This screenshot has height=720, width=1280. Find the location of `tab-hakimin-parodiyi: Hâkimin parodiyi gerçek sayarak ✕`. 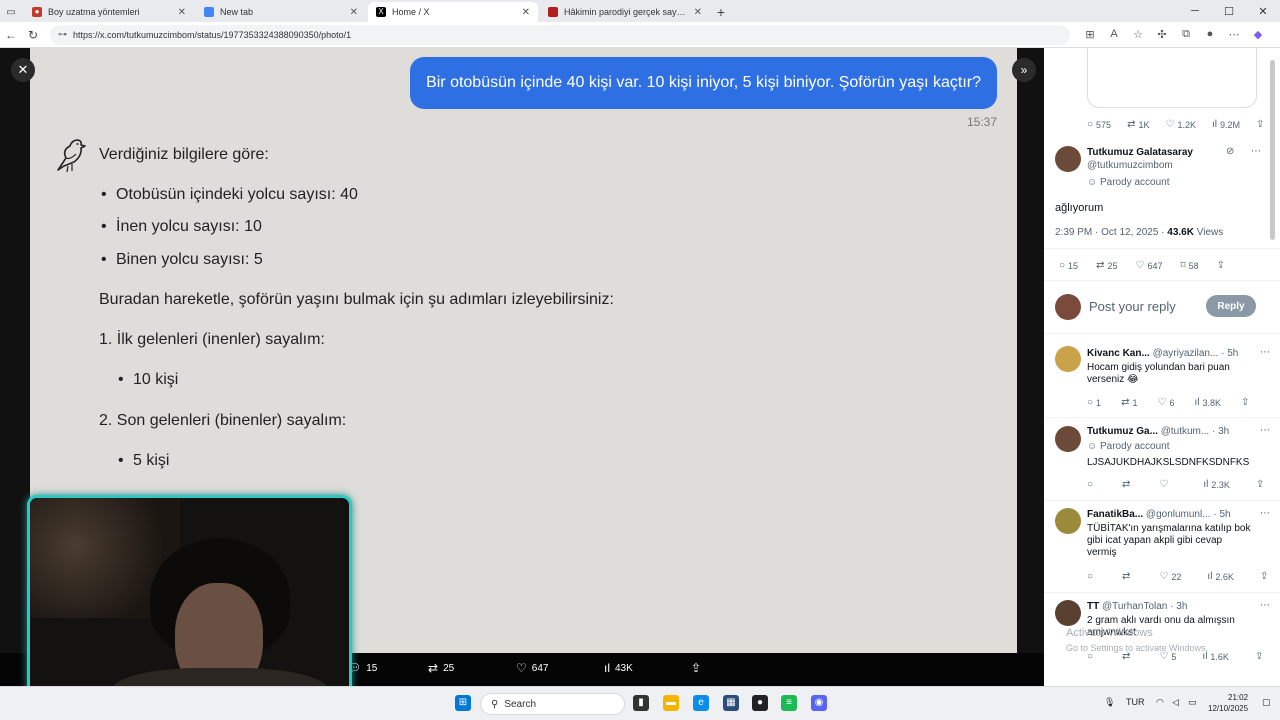

tab-hakimin-parodiyi: Hâkimin parodiyi gerçek sayarak ✕ is located at coordinates (625, 12).